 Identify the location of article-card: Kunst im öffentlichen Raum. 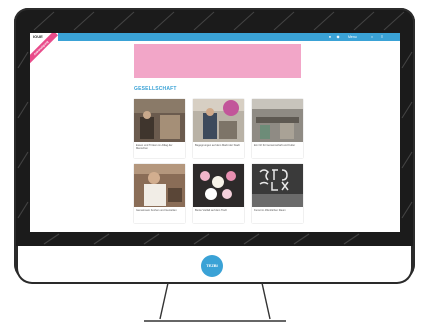
(277, 193).